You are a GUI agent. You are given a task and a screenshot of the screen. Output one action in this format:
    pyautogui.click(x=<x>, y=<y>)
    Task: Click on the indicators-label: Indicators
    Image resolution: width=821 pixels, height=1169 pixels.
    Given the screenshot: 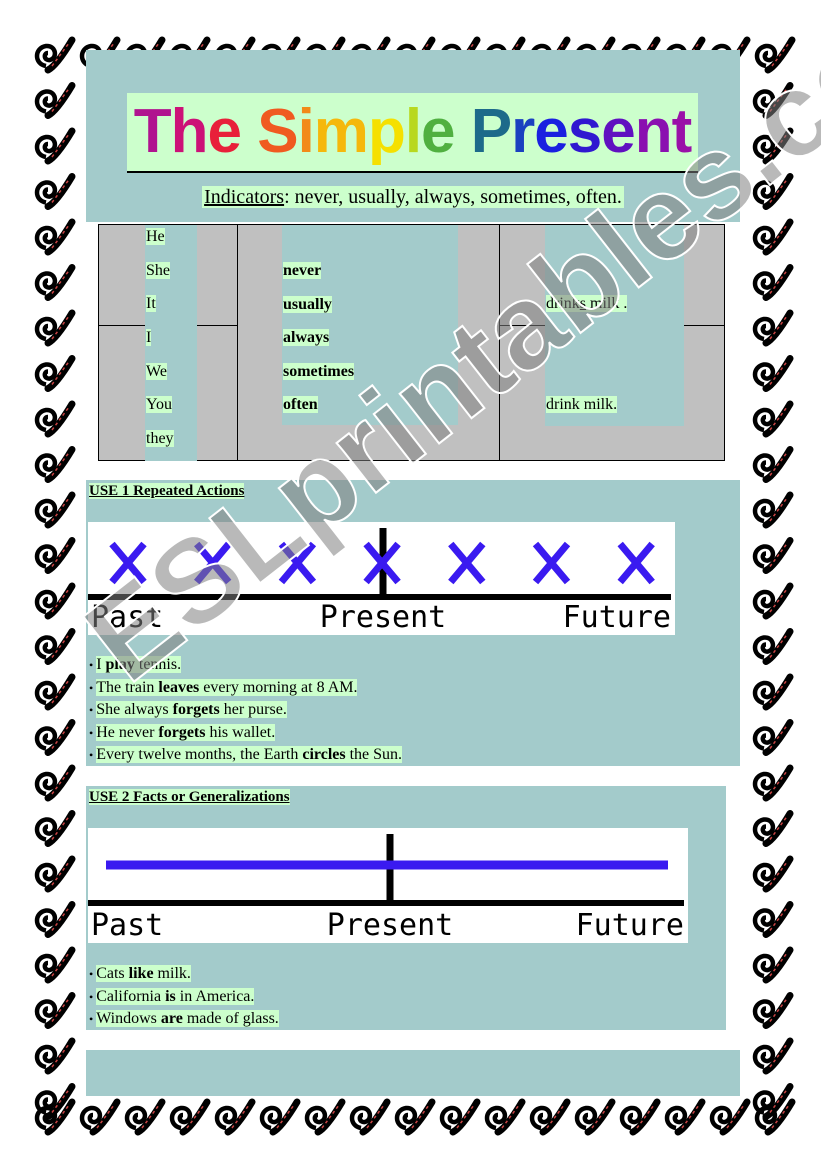 What is the action you would take?
    pyautogui.click(x=244, y=197)
    